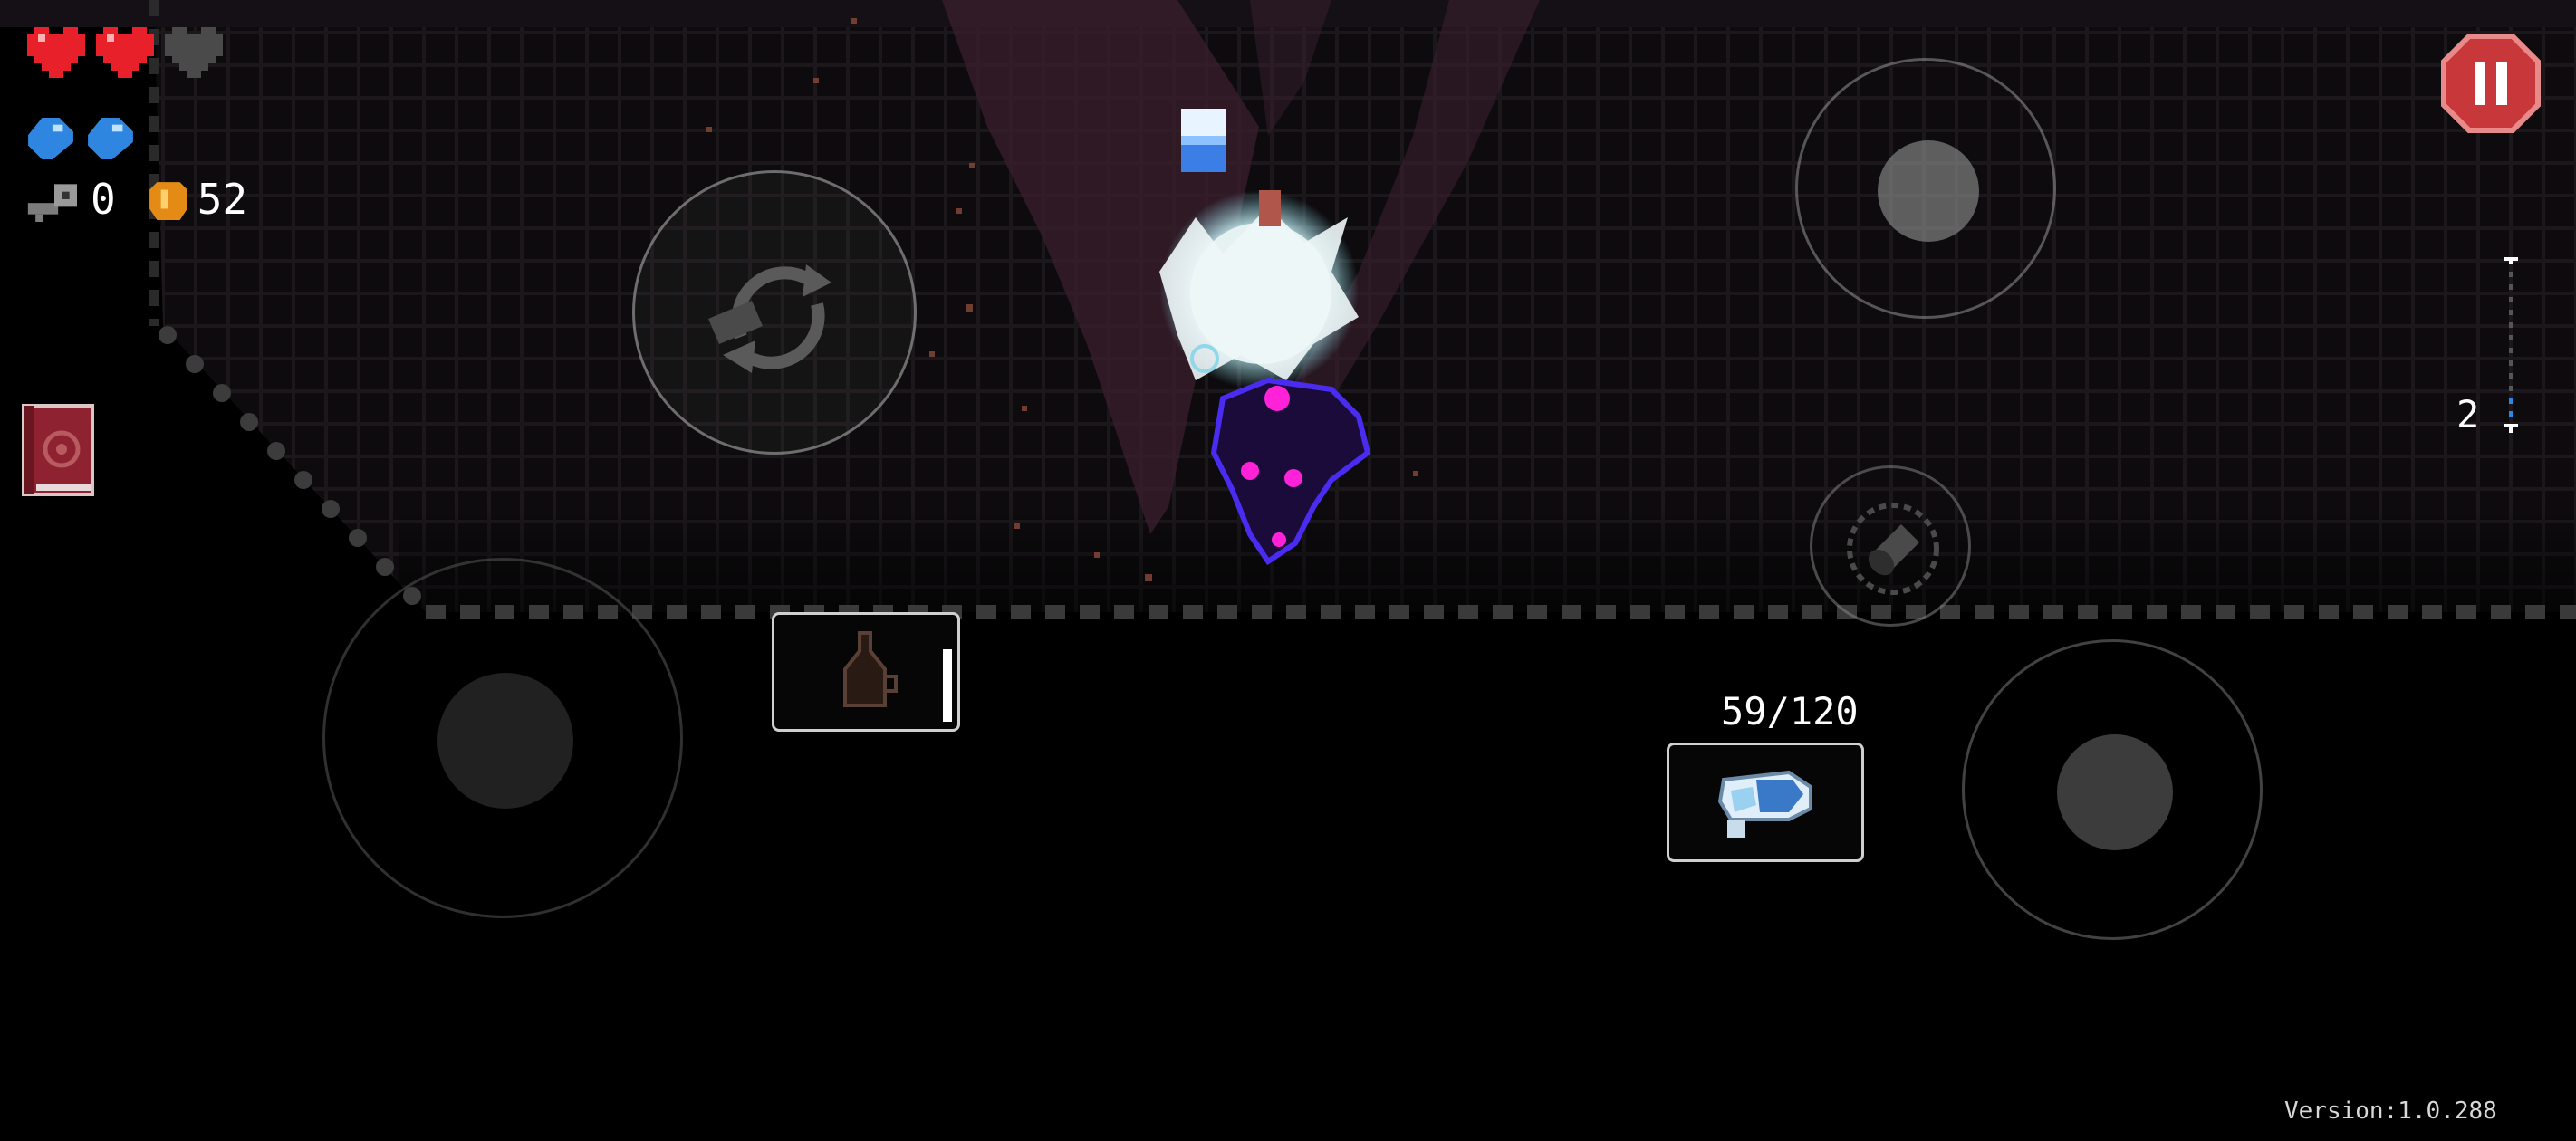  I want to click on crystal-pickup, so click(1203, 140).